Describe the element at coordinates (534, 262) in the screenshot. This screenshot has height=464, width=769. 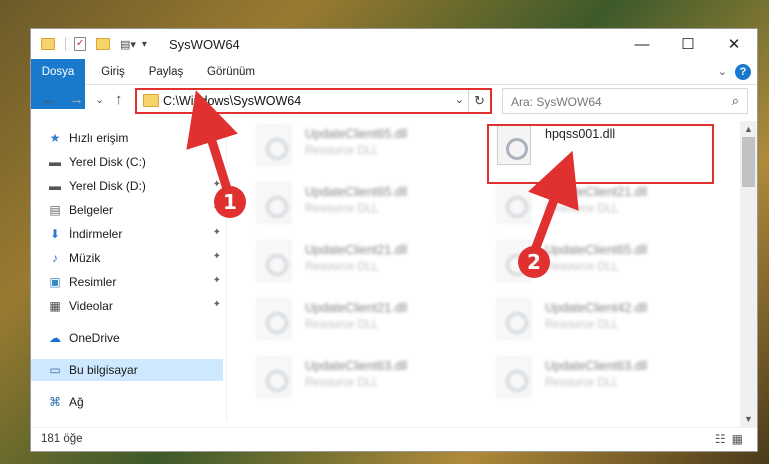
I see `step-badge-2: 2` at that location.